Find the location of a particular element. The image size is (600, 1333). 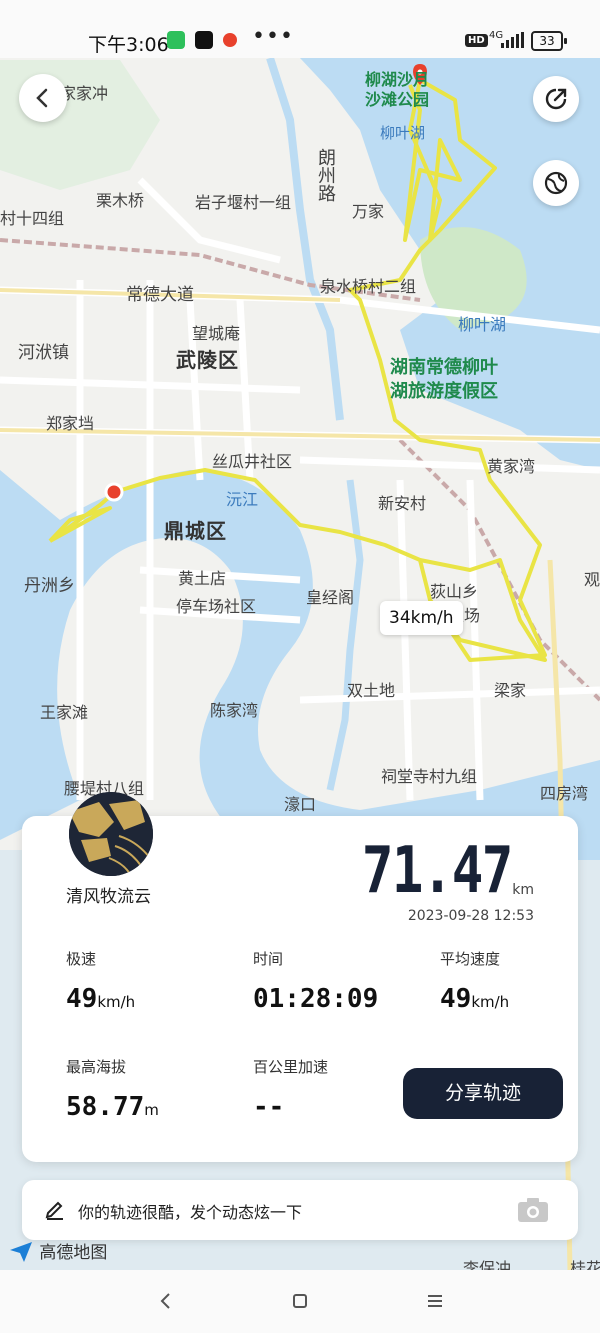

status-time: 下午3:06 is located at coordinates (128, 45).